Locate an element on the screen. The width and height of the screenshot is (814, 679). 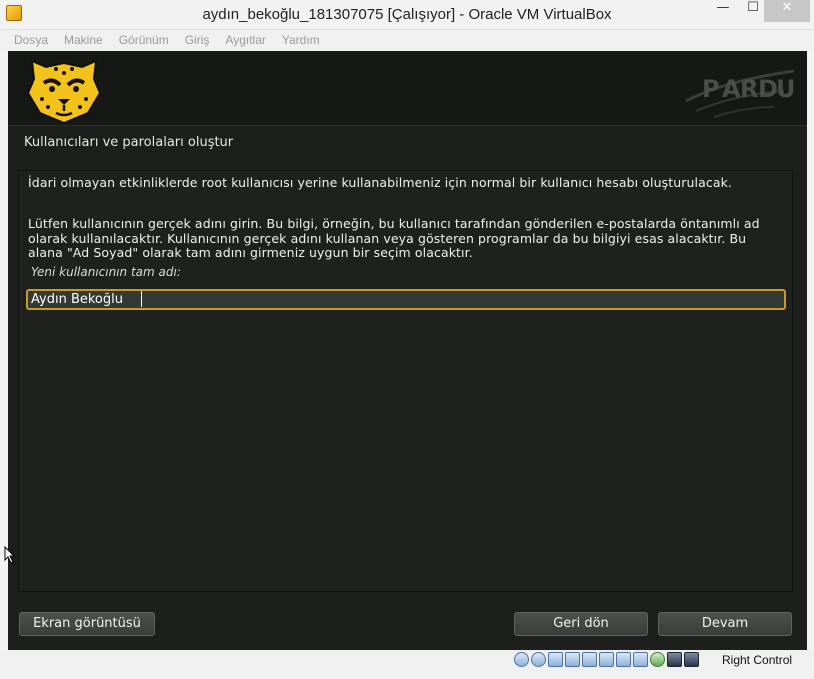
hard-disk-icon is located at coordinates (521, 659).